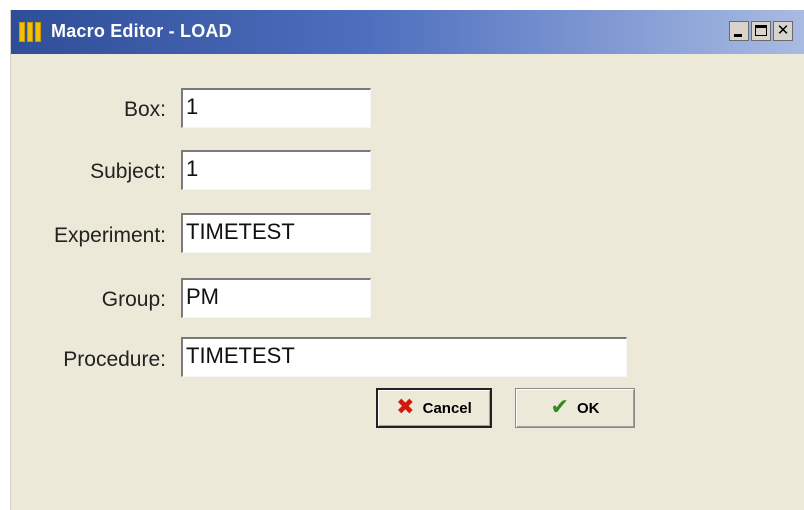 This screenshot has width=804, height=510. Describe the element at coordinates (559, 407) in the screenshot. I see `checkmark-icon: ✔` at that location.